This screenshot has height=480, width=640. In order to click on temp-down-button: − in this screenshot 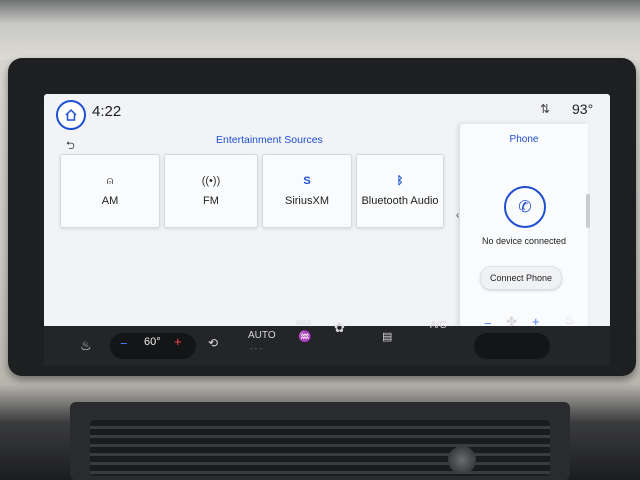, I will do `click(124, 343)`.